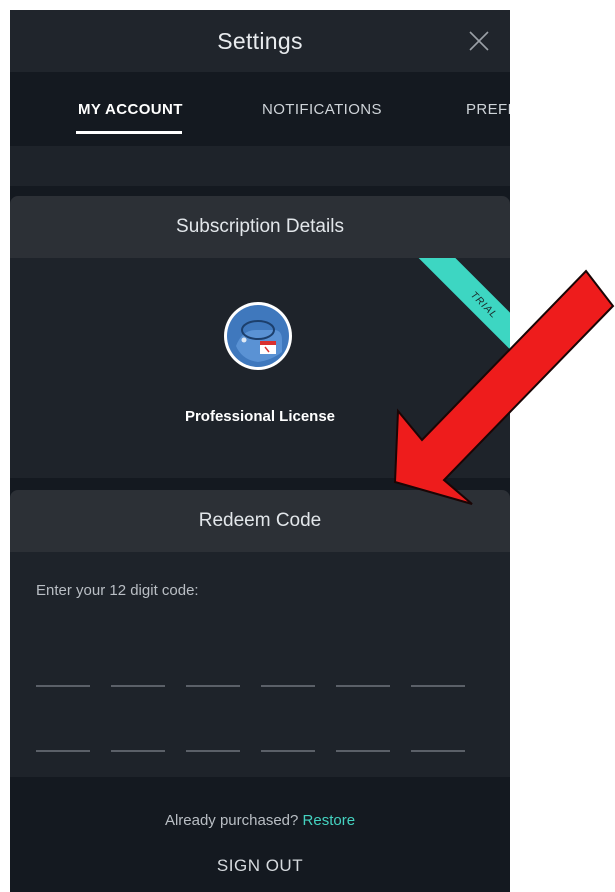 The height and width of the screenshot is (892, 615). Describe the element at coordinates (488, 109) in the screenshot. I see `tab-preferences: PREFE` at that location.